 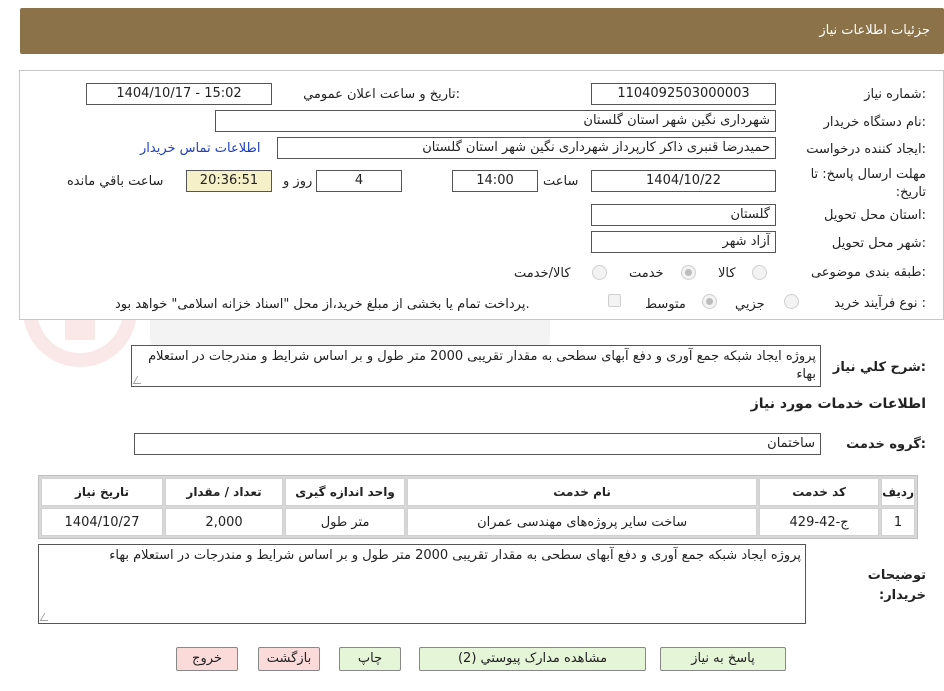 I want to click on service-group-label: گروه خدمت:, so click(x=886, y=444).